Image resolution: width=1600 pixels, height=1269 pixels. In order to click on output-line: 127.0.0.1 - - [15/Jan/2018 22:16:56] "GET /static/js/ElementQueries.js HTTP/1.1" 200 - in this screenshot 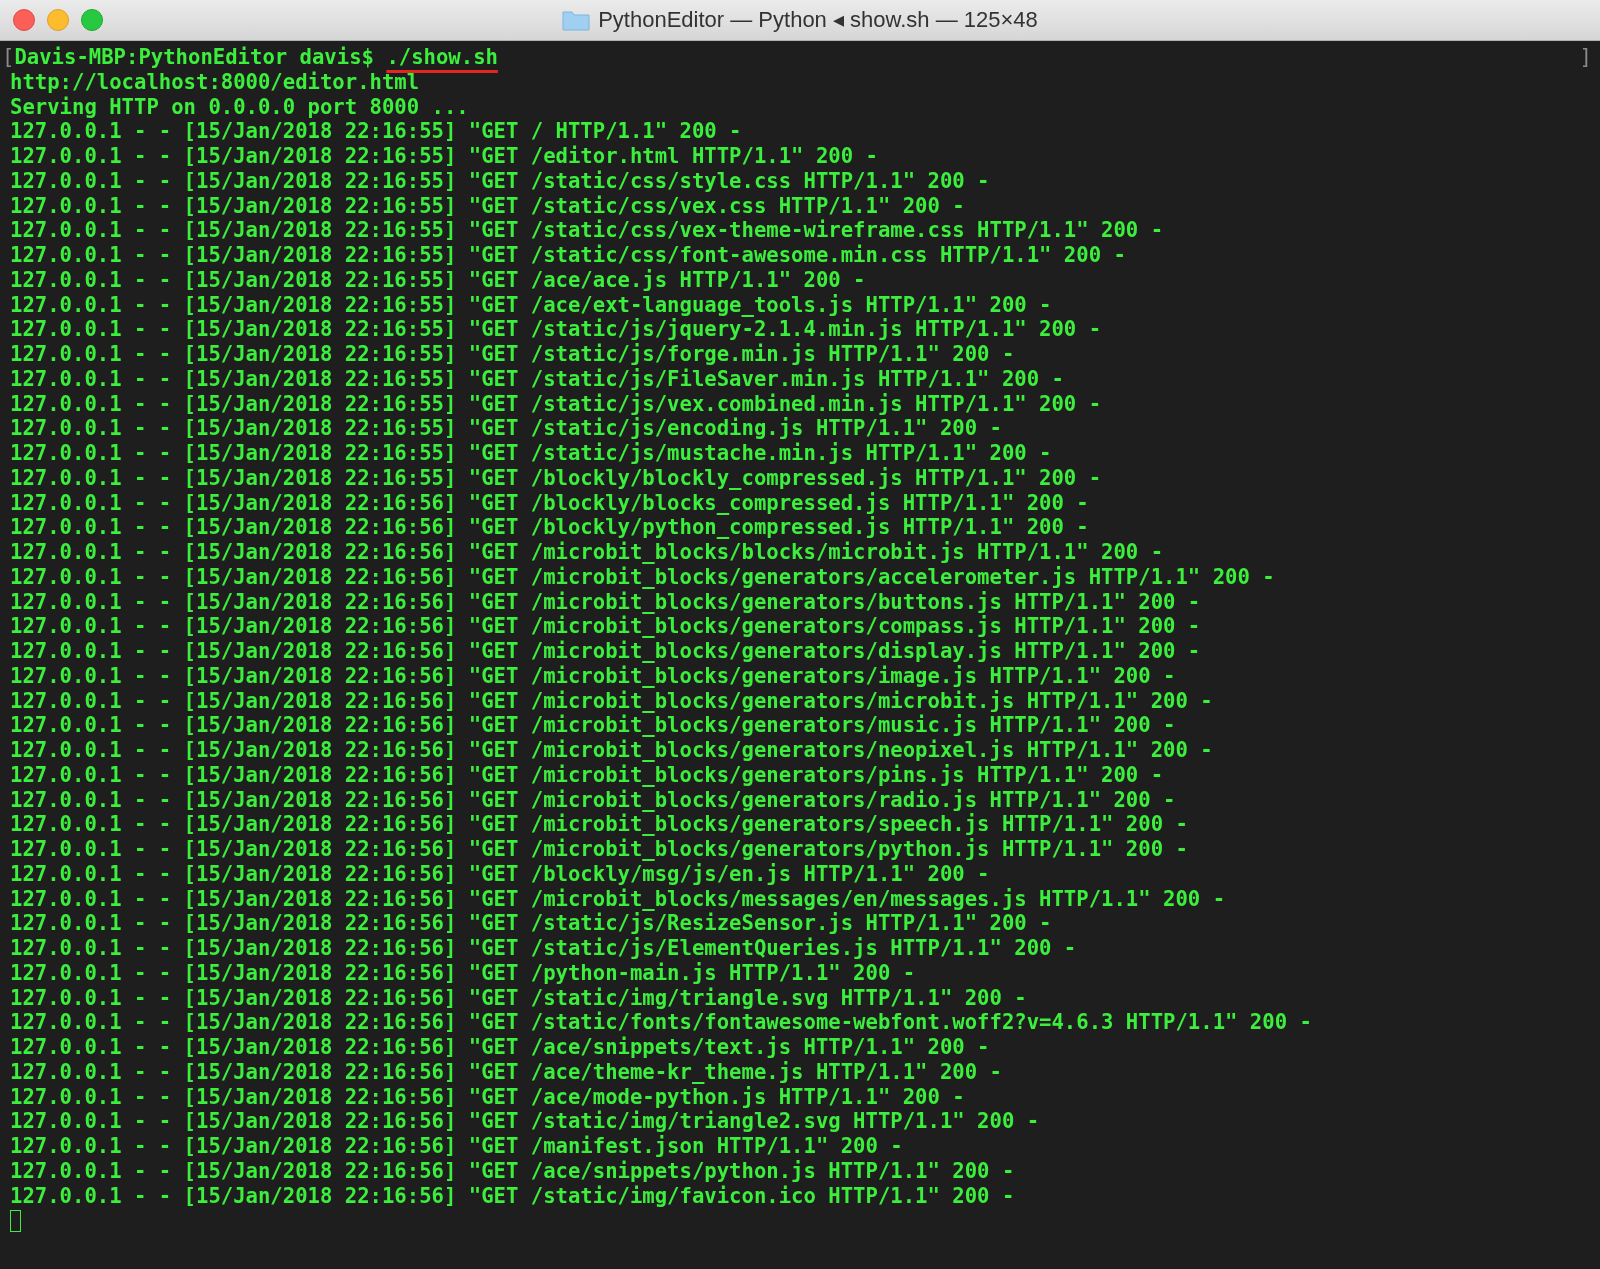, I will do `click(543, 948)`.